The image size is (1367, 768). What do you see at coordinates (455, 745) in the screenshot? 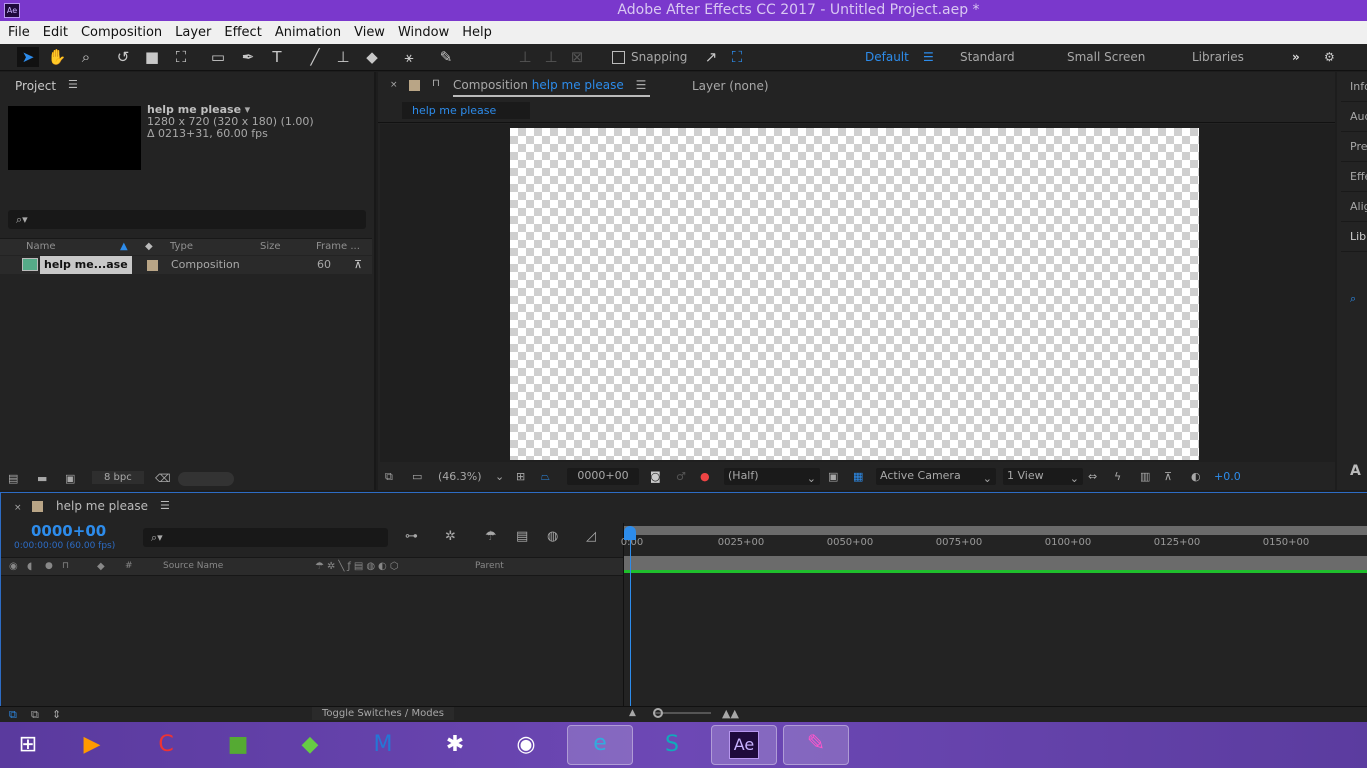
I see `bug-app-icon: ✱` at bounding box center [455, 745].